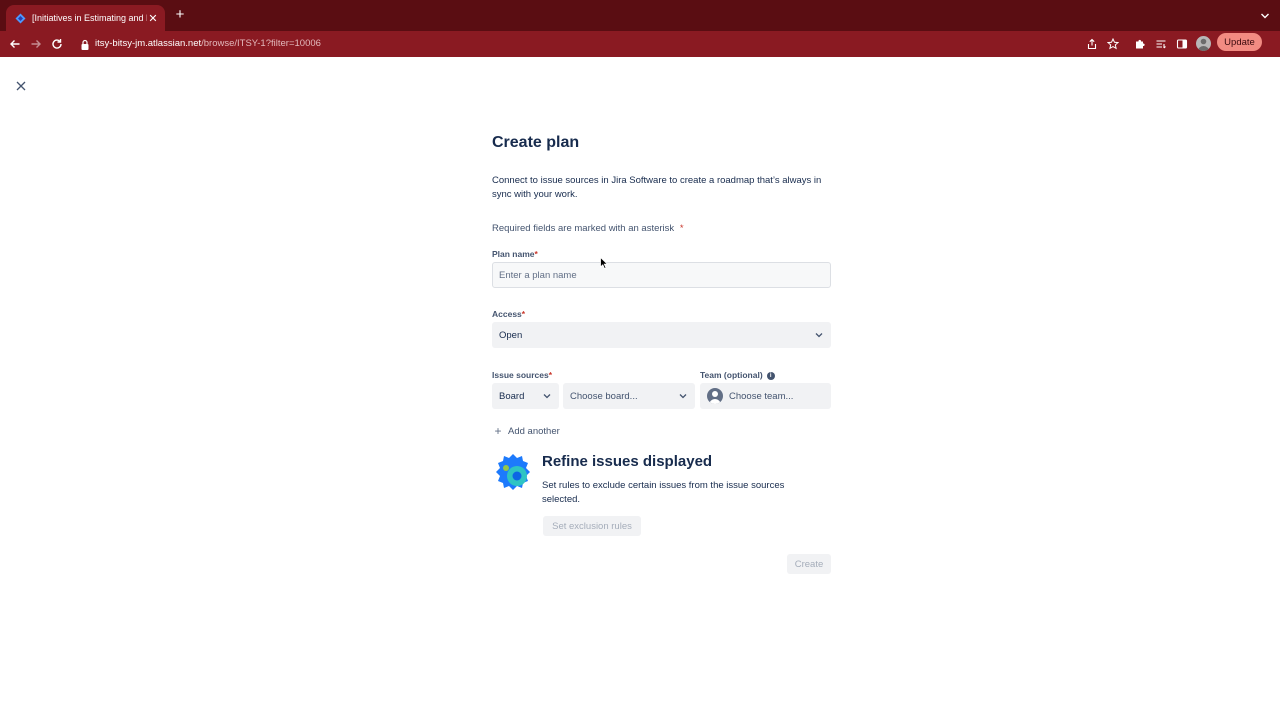  I want to click on access-label-text: Access, so click(507, 314).